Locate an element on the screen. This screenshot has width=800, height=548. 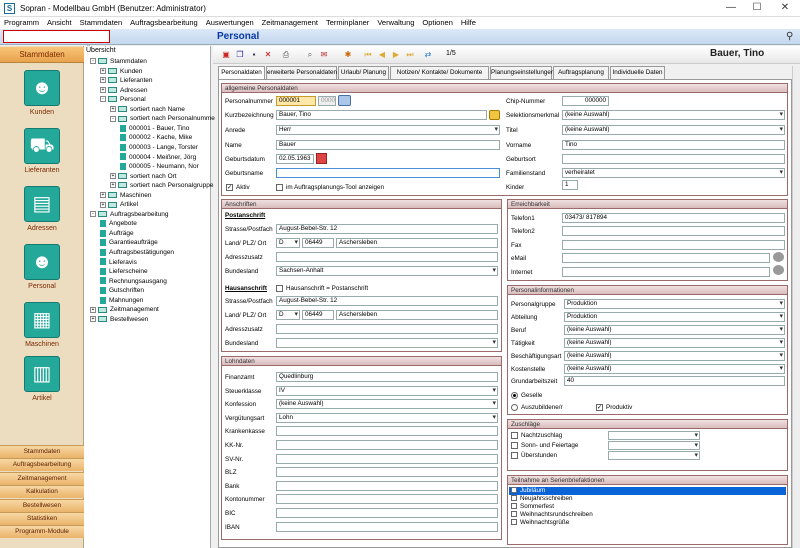
tree-node: + Zeitmanagement is located at coordinates (124, 309).